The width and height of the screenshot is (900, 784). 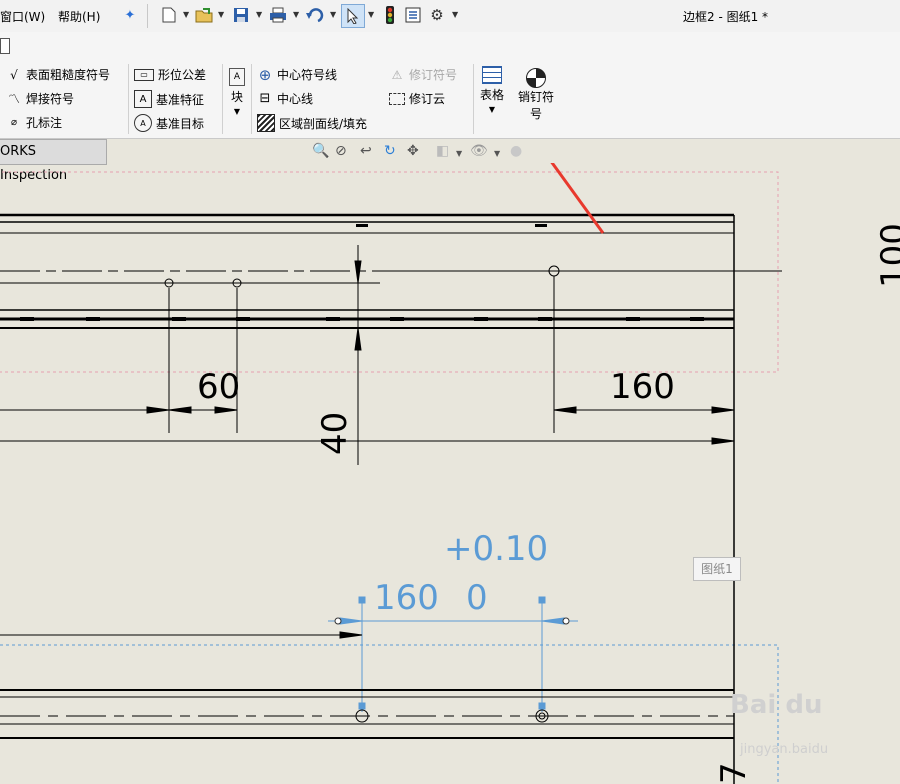 I want to click on table-button: 表格 ▼, so click(x=492, y=90).